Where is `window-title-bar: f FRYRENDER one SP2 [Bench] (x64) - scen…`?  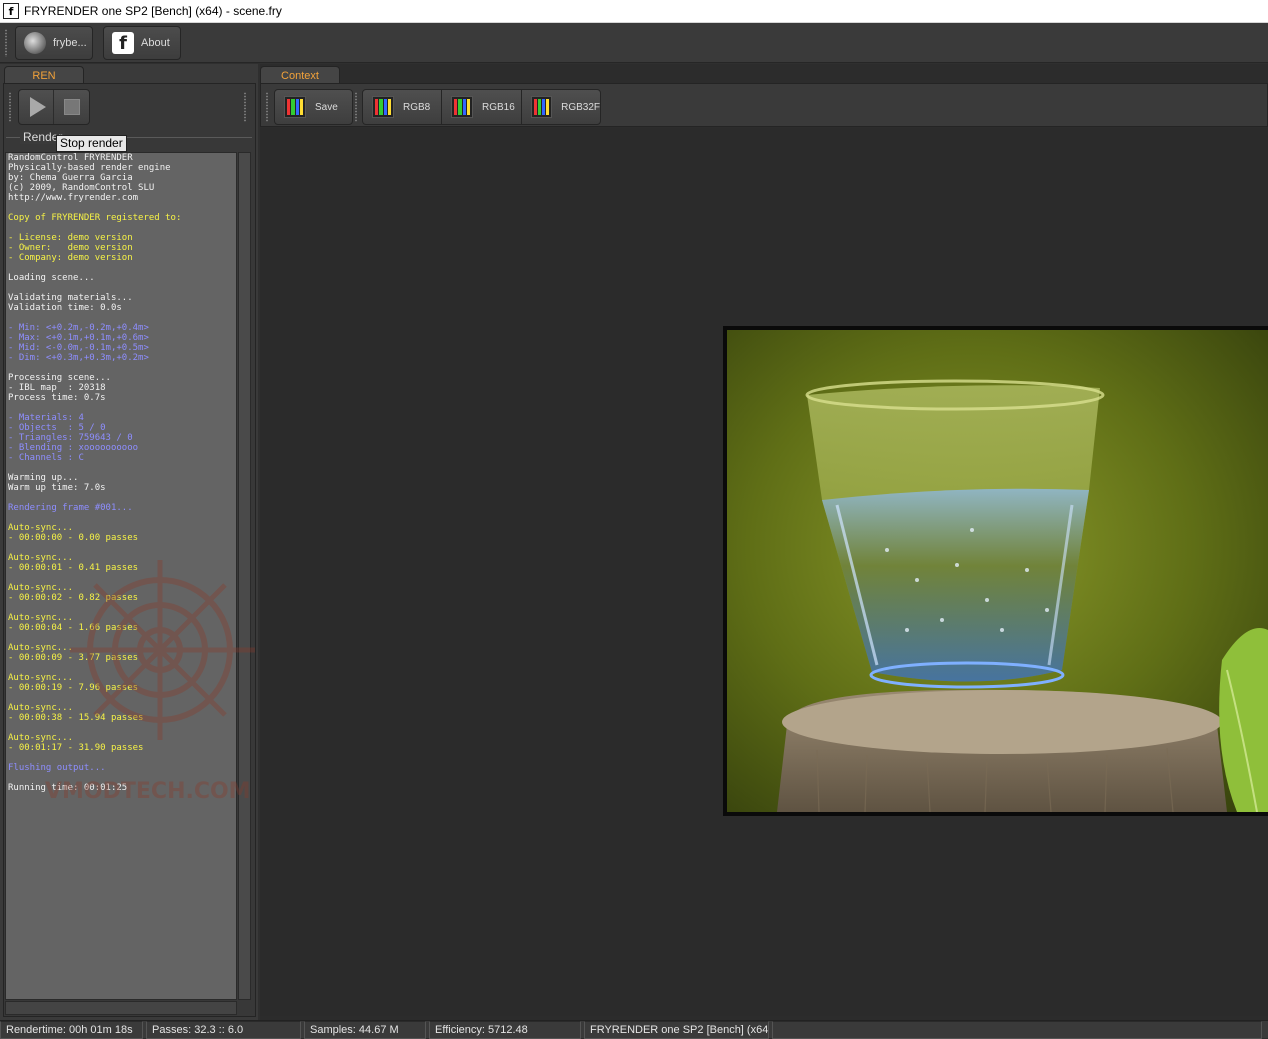 window-title-bar: f FRYRENDER one SP2 [Bench] (x64) - scen… is located at coordinates (634, 11).